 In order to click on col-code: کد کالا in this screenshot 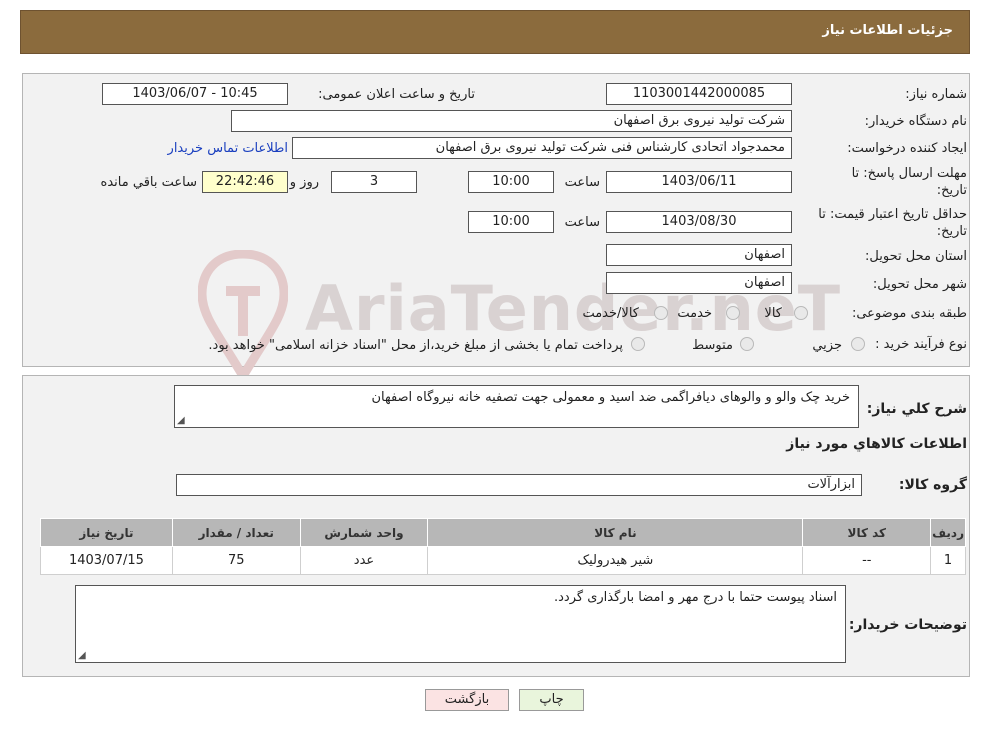, I will do `click(867, 532)`.